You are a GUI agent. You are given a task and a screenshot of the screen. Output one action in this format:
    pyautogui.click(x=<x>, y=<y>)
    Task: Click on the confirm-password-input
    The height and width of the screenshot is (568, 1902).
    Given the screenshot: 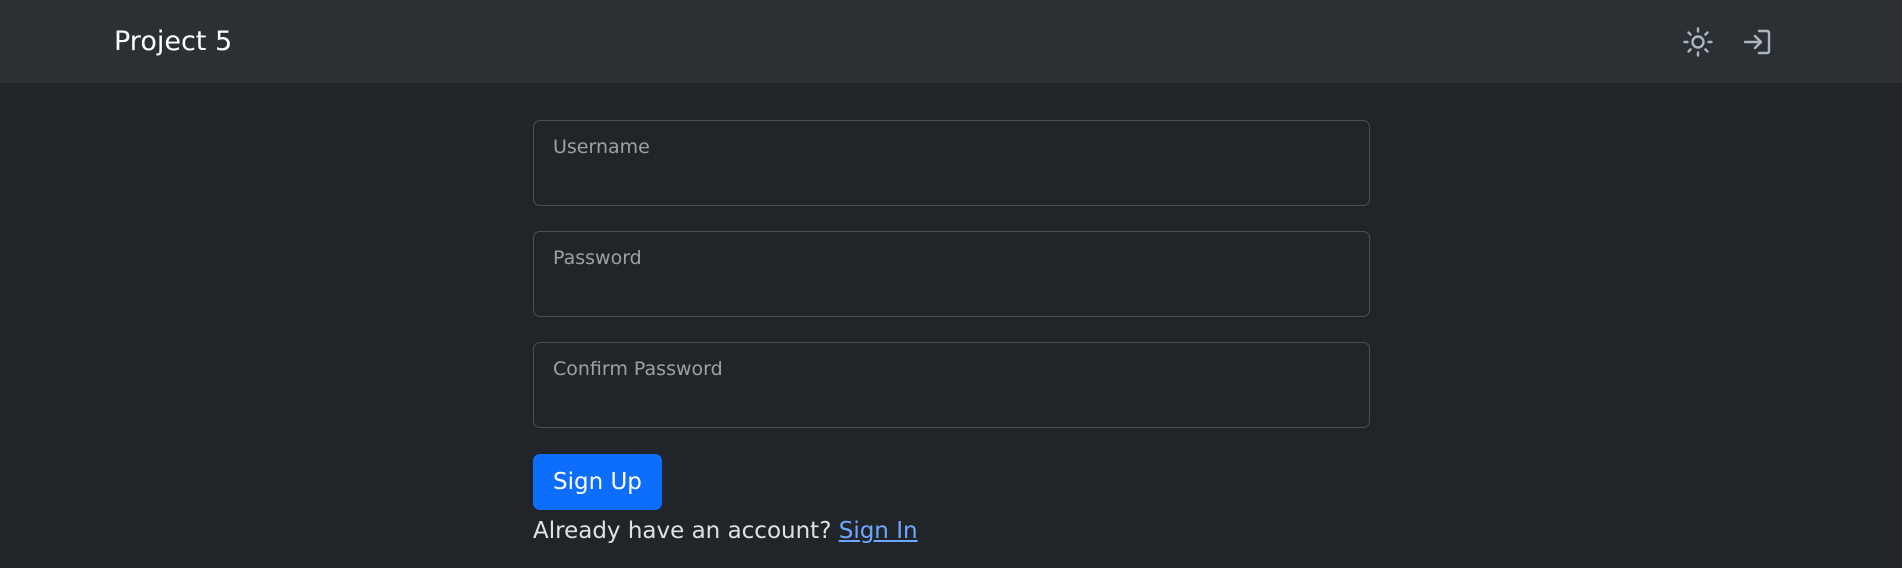 What is the action you would take?
    pyautogui.click(x=951, y=385)
    